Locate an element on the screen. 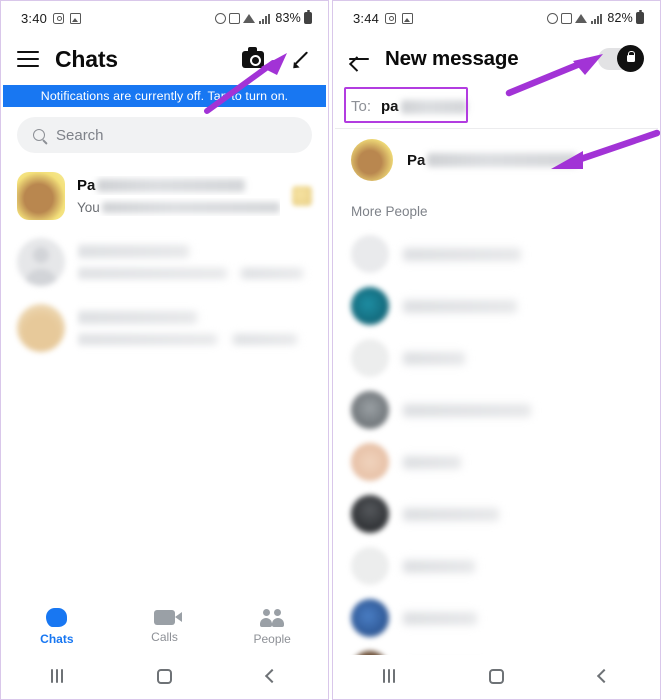 The width and height of the screenshot is (661, 700). chat-name is located at coordinates (194, 251).